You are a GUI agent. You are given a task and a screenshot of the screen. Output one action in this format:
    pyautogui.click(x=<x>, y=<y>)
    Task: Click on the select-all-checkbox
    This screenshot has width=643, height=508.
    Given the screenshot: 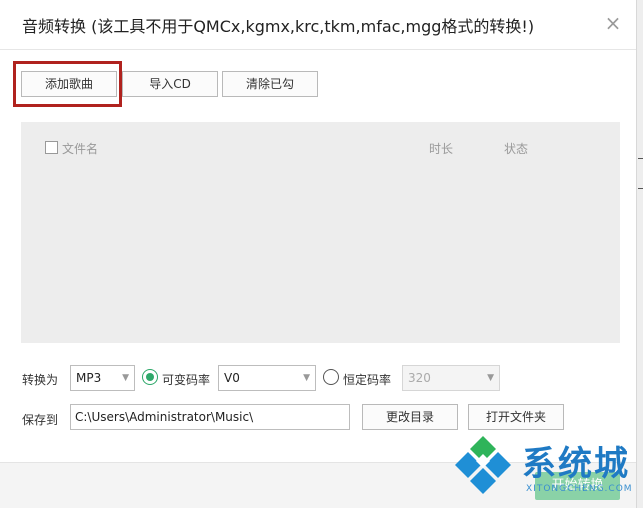 What is the action you would take?
    pyautogui.click(x=51, y=147)
    